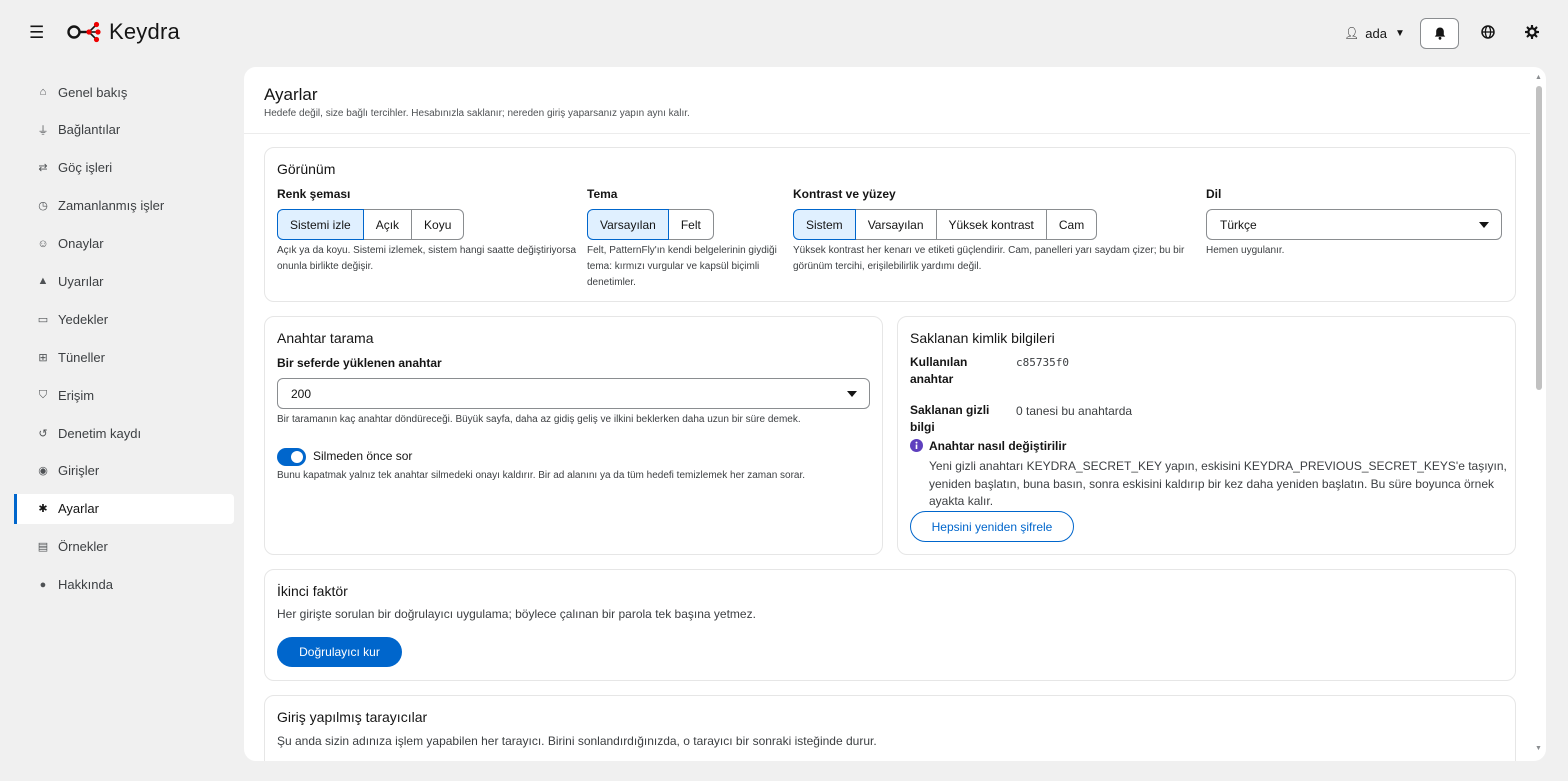 The image size is (1568, 781). Describe the element at coordinates (320, 224) in the screenshot. I see `color-scheme-system-option: Sistemi izle` at that location.